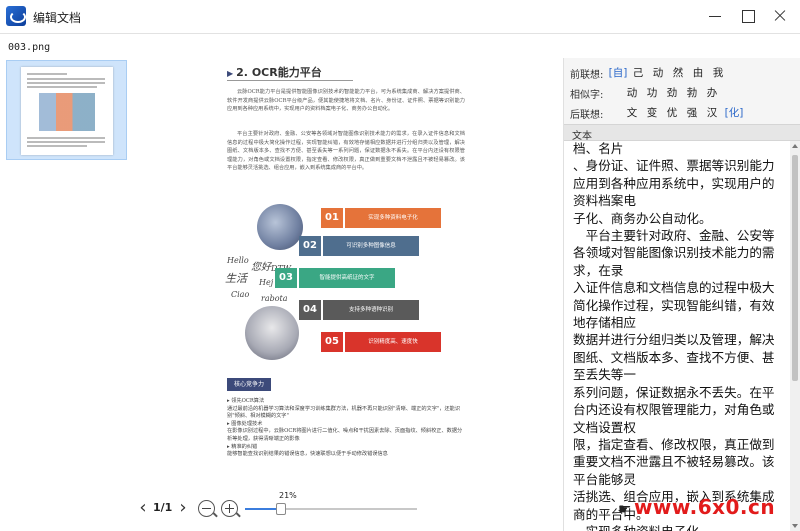 Image resolution: width=800 pixels, height=531 pixels. I want to click on similar-char-label: 相似字:, so click(587, 95).